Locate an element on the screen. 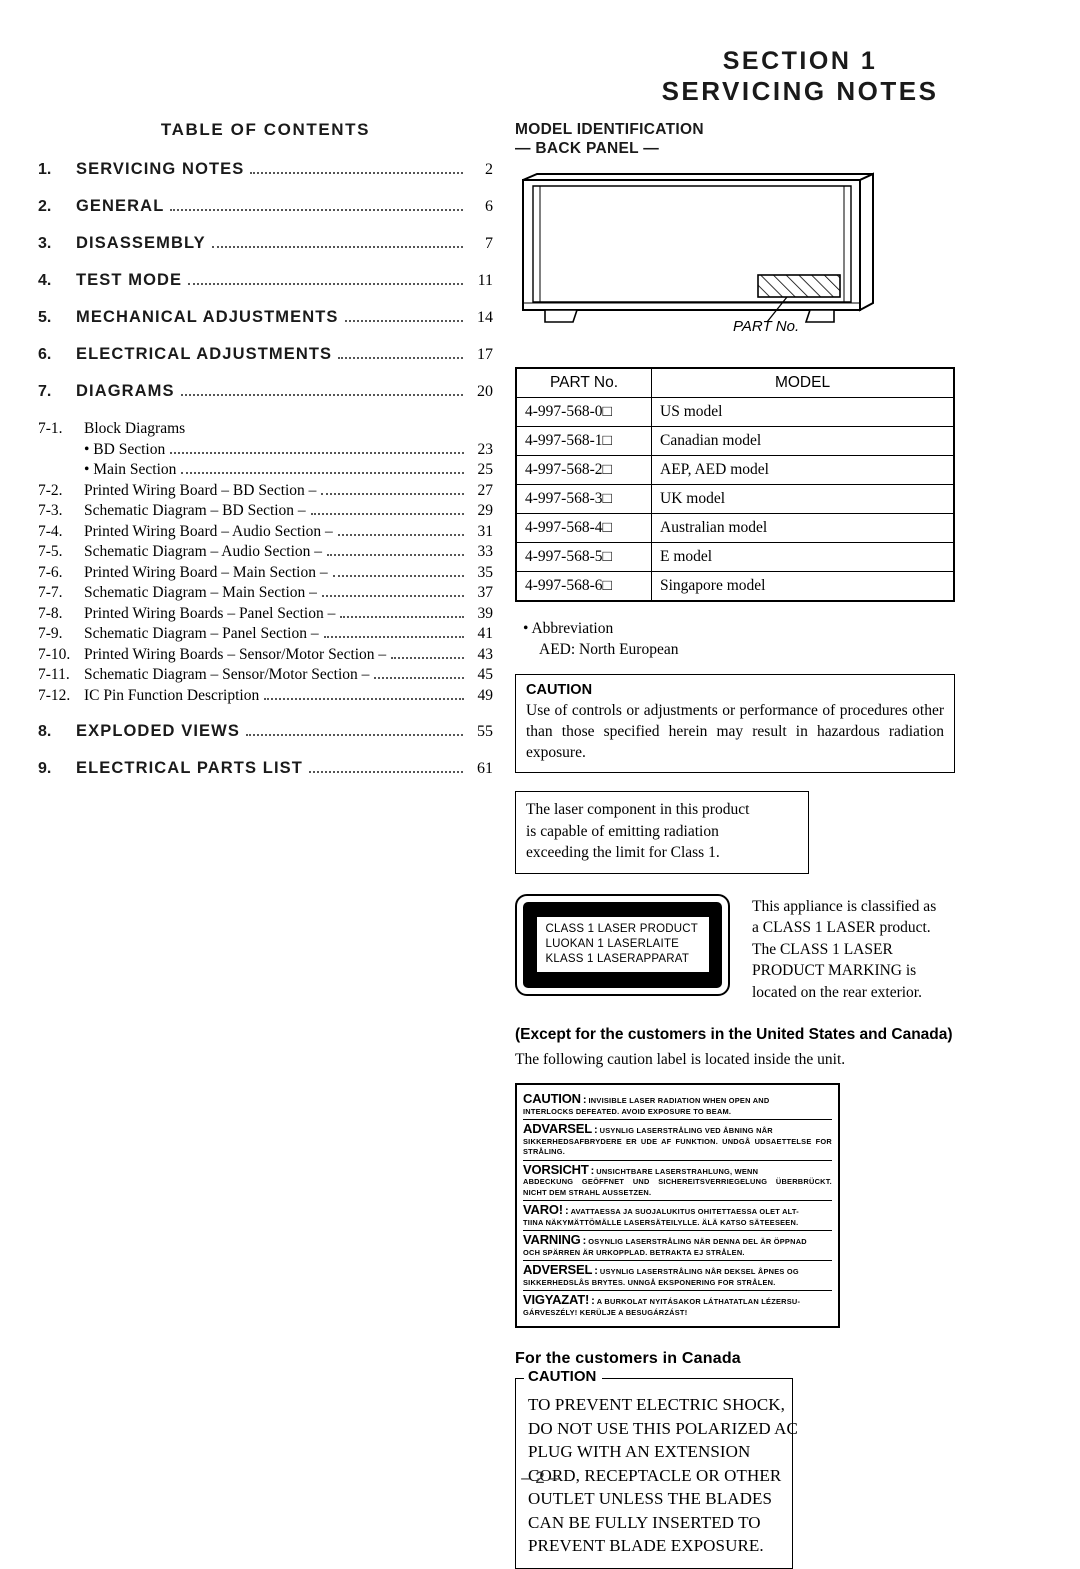 The height and width of the screenshot is (1569, 1080). class1-text-line-2: a CLASS 1 LASER product. is located at coordinates (841, 927).